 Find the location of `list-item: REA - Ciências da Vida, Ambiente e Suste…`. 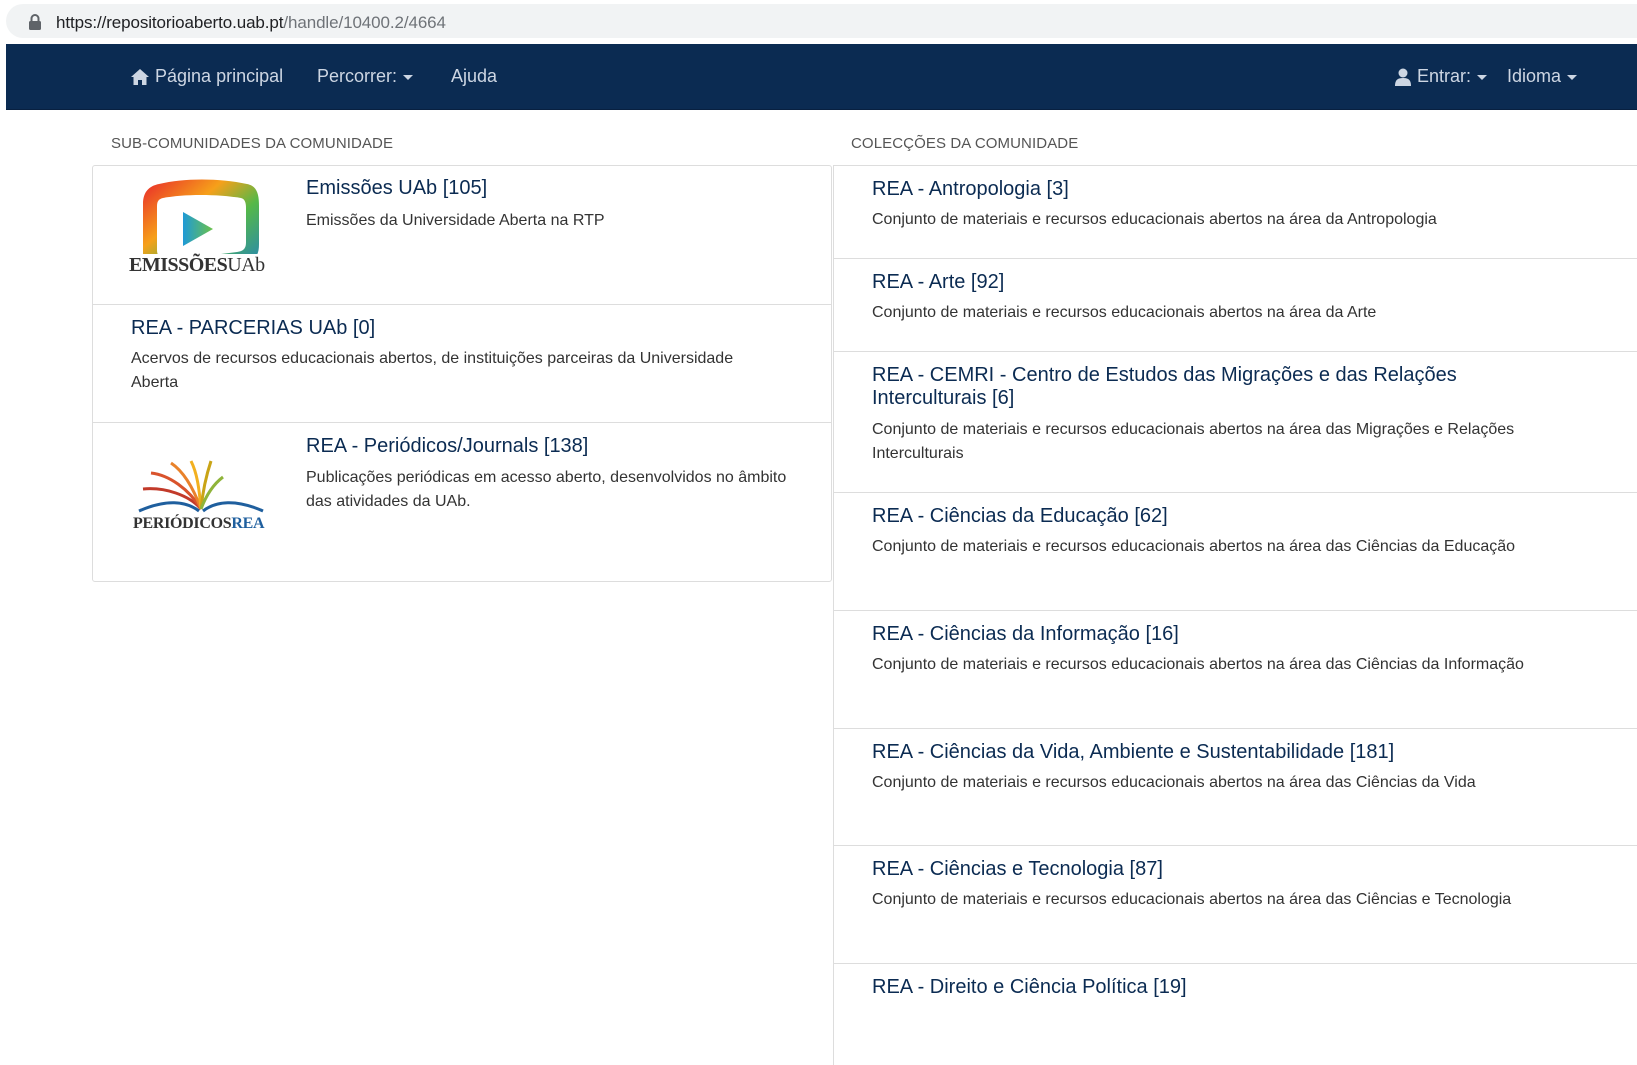

list-item: REA - Ciências da Vida, Ambiente e Suste… is located at coordinates (1235, 787).